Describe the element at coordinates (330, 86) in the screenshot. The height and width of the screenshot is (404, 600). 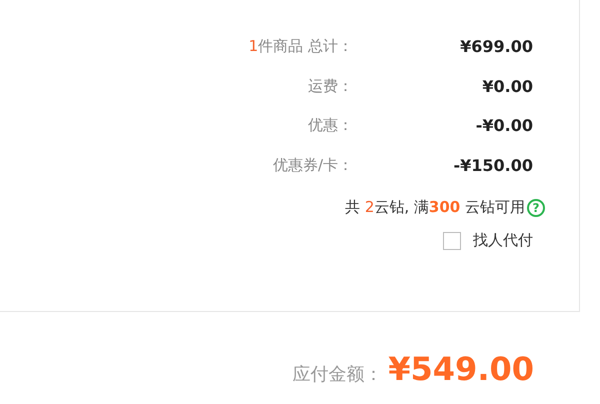
I see `summary-label: 运费：` at that location.